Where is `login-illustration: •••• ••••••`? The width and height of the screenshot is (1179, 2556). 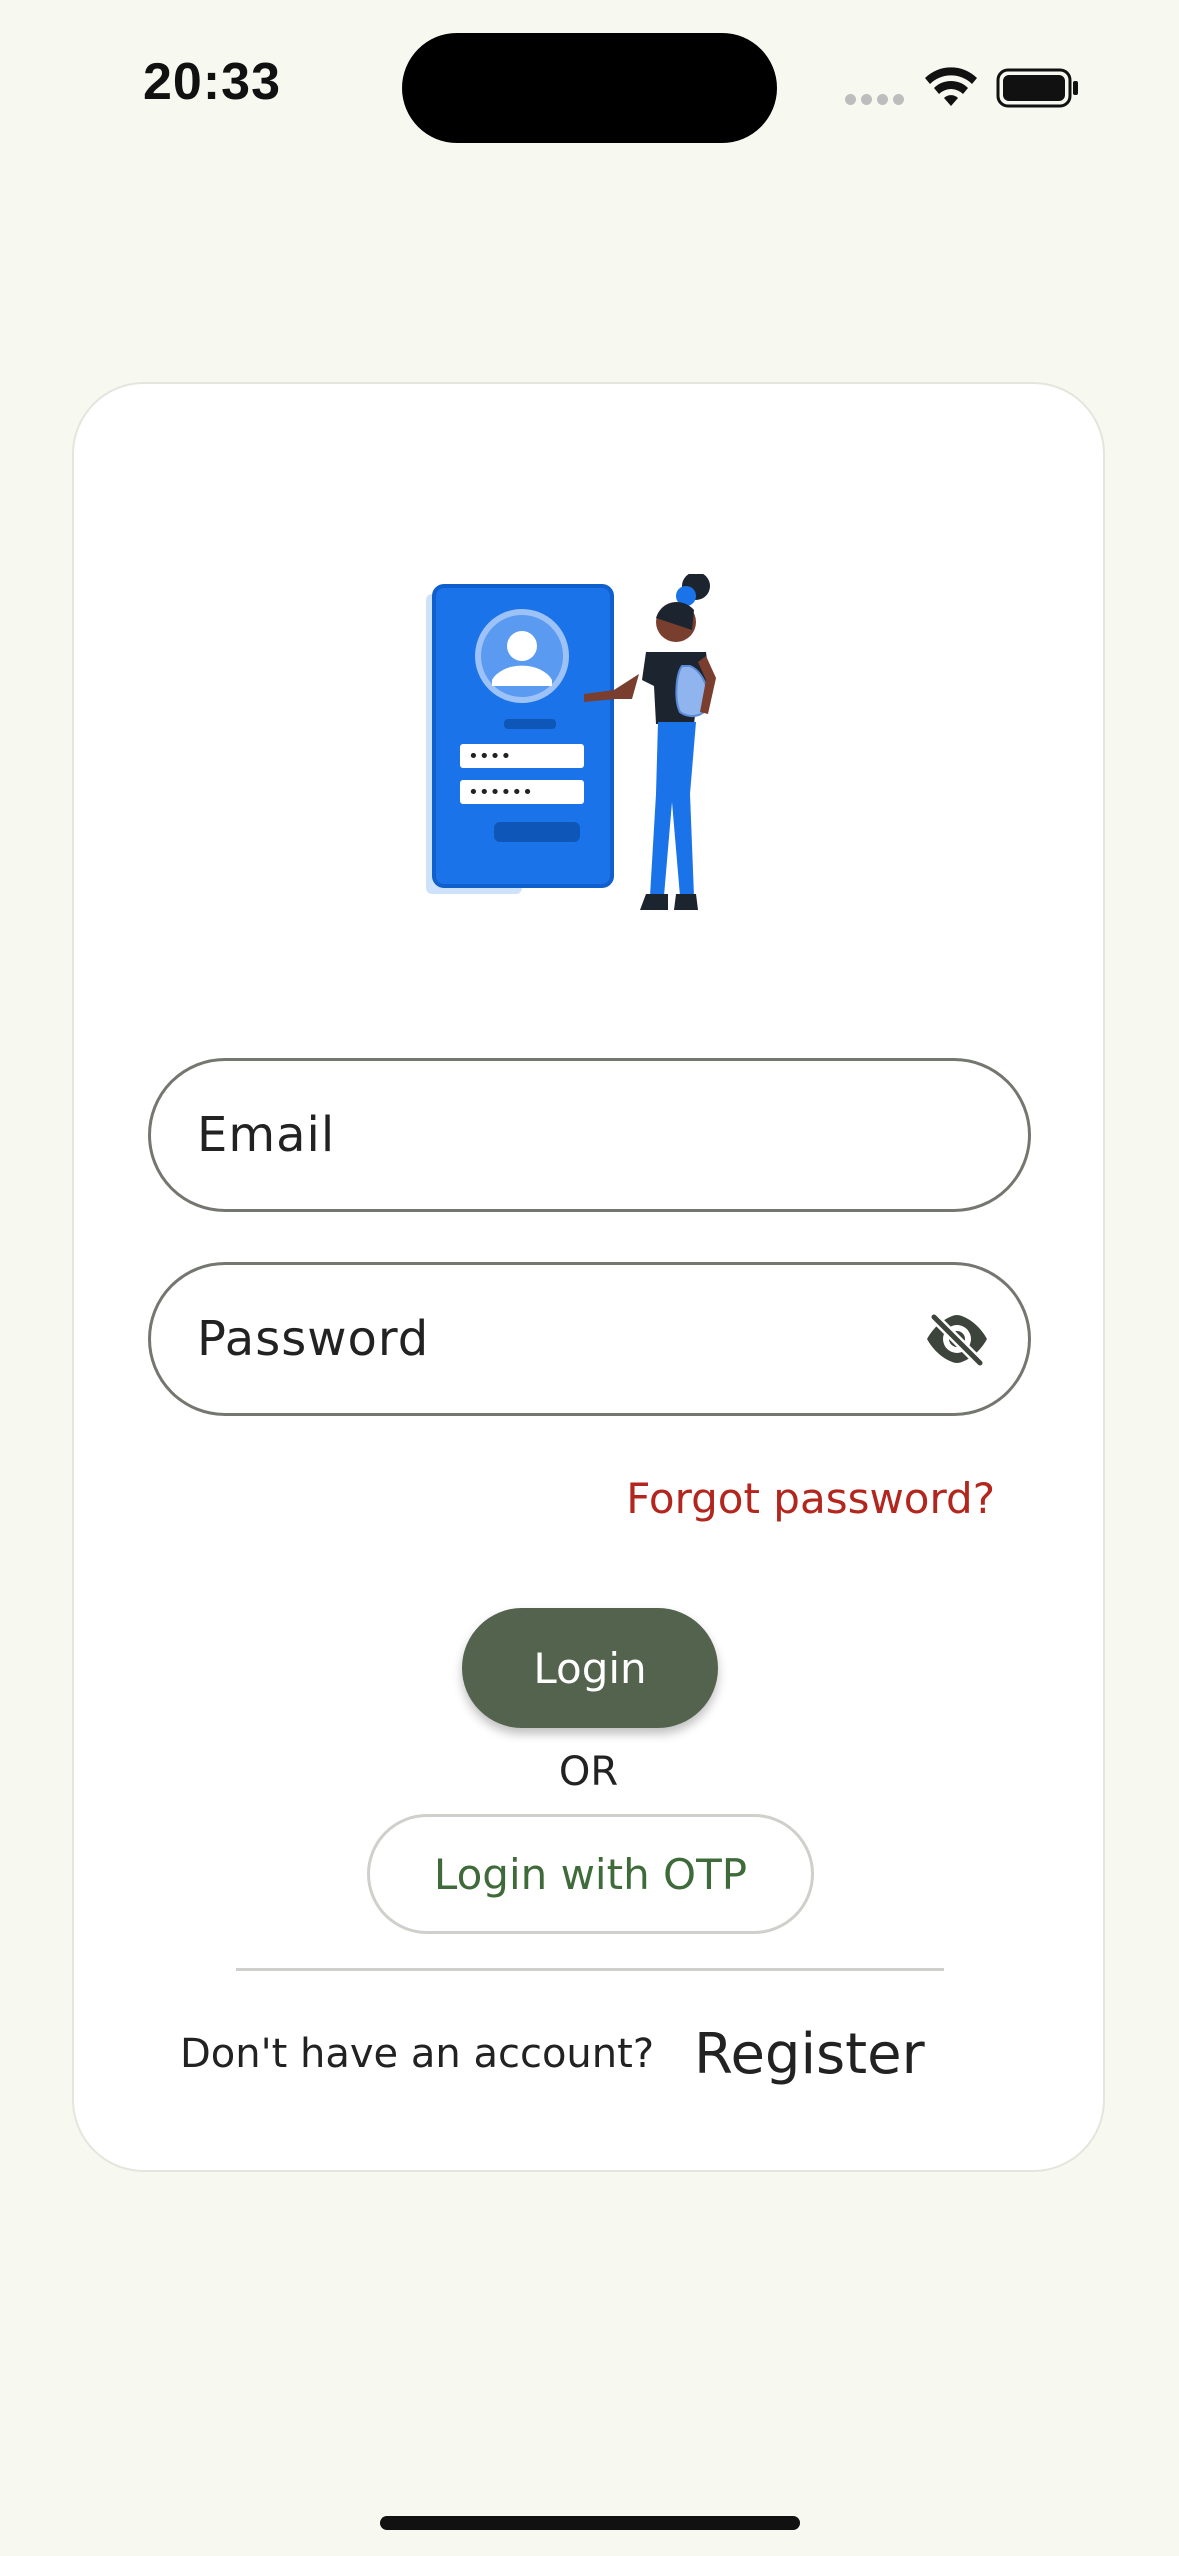
login-illustration: •••• •••••• is located at coordinates (571, 742).